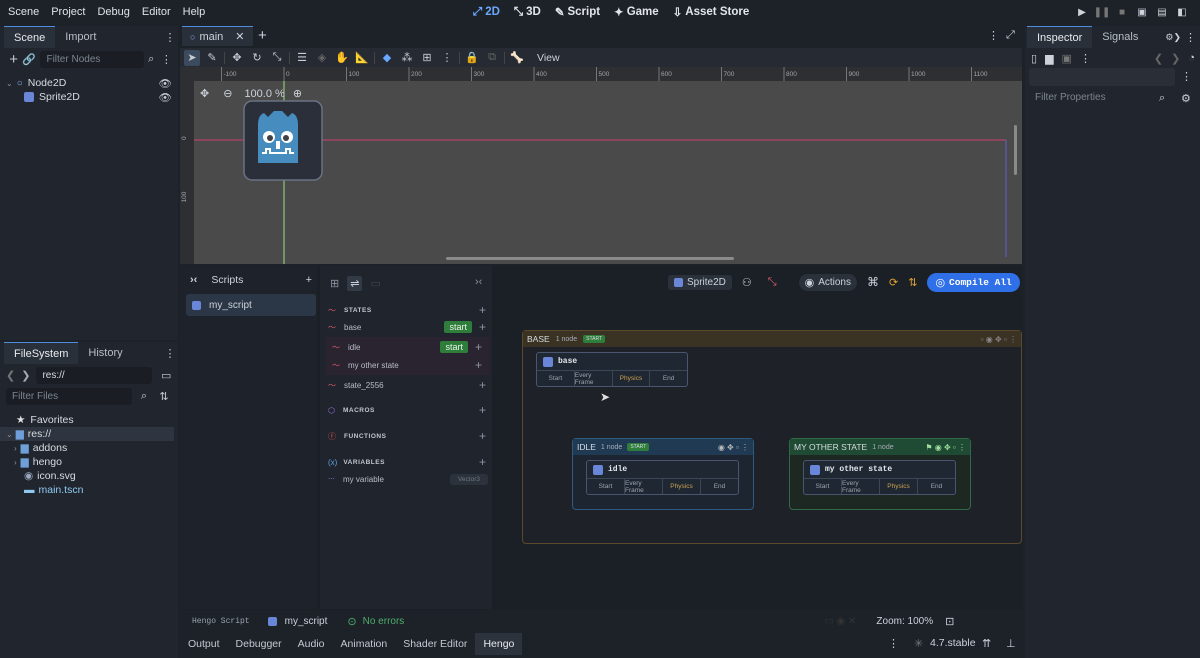  What do you see at coordinates (28, 59) in the screenshot?
I see `link-icon: 🔗` at bounding box center [28, 59].